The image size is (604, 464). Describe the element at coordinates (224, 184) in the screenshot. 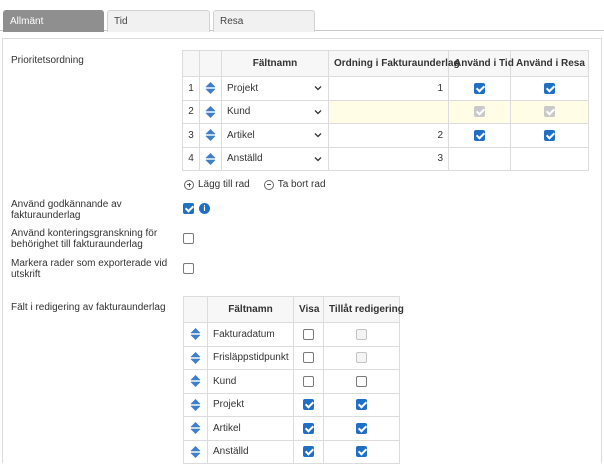

I see `add-row-button: Lägg till rad` at that location.